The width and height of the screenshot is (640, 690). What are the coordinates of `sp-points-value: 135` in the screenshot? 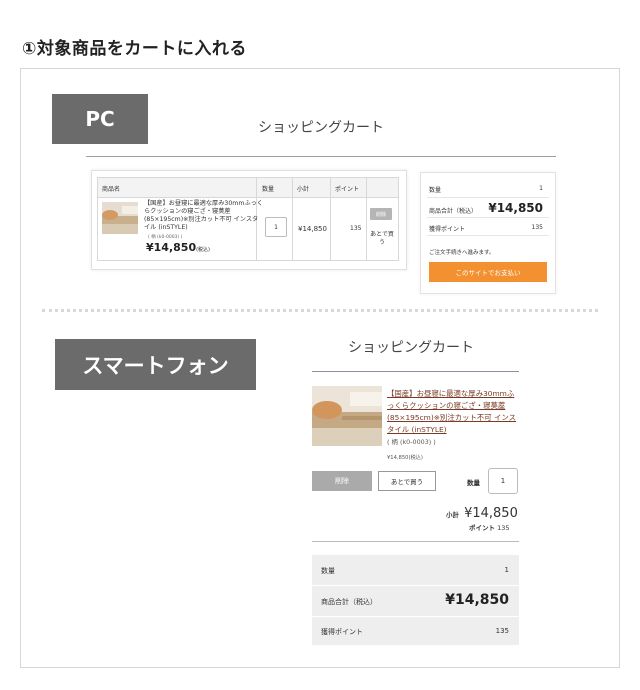 It's located at (503, 528).